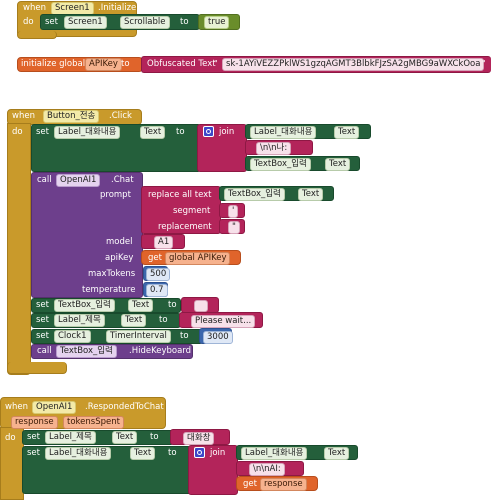 This screenshot has height=500, width=491. I want to click on prompt-param-label: prompt, so click(115, 195).